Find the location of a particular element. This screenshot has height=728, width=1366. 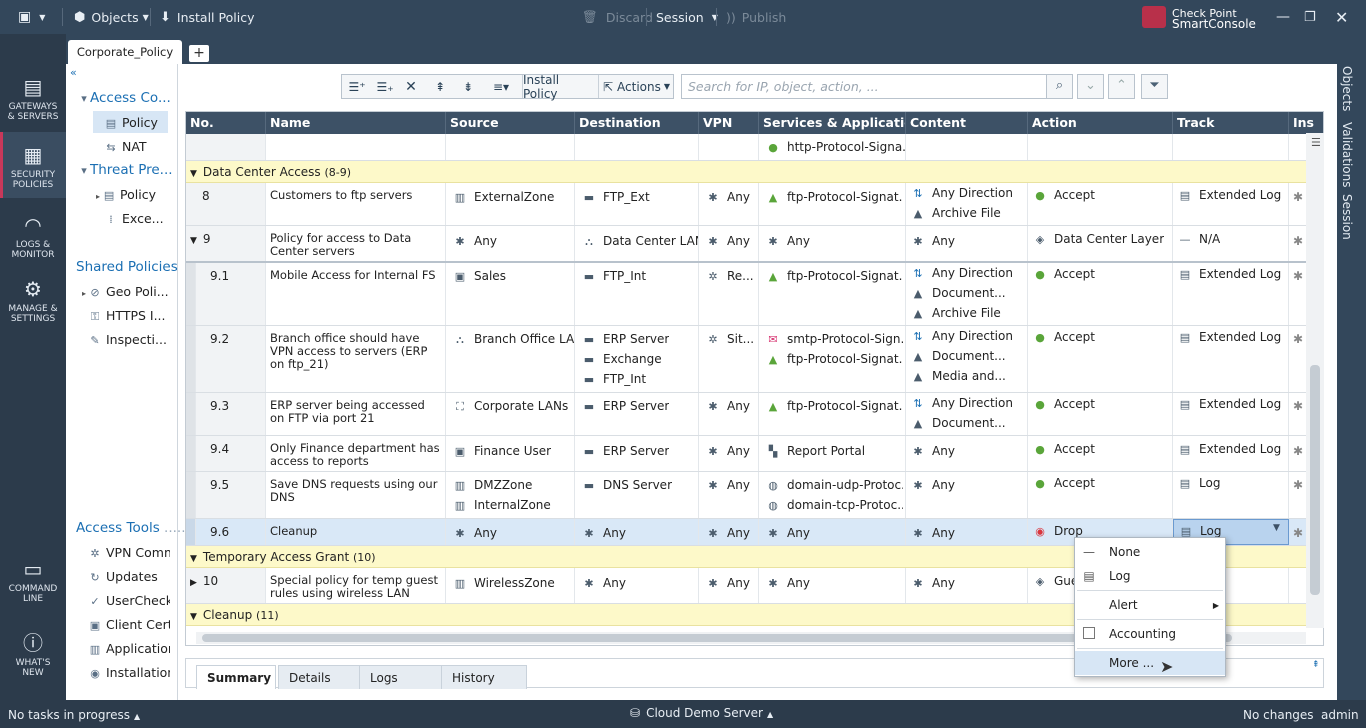

col-source: Source is located at coordinates (510, 123).